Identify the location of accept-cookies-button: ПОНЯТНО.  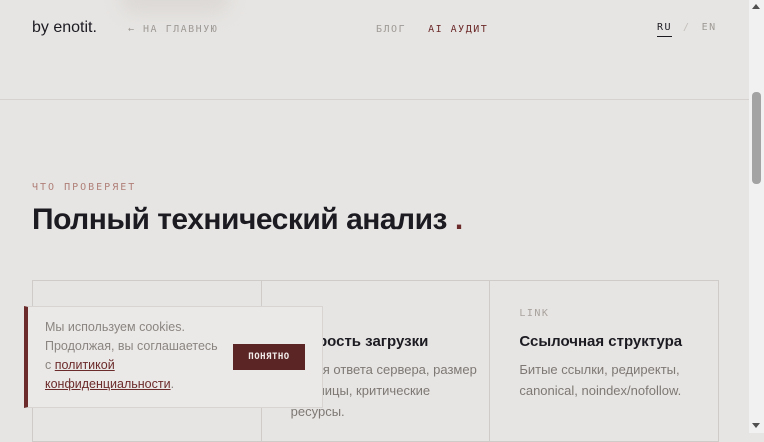
(269, 357).